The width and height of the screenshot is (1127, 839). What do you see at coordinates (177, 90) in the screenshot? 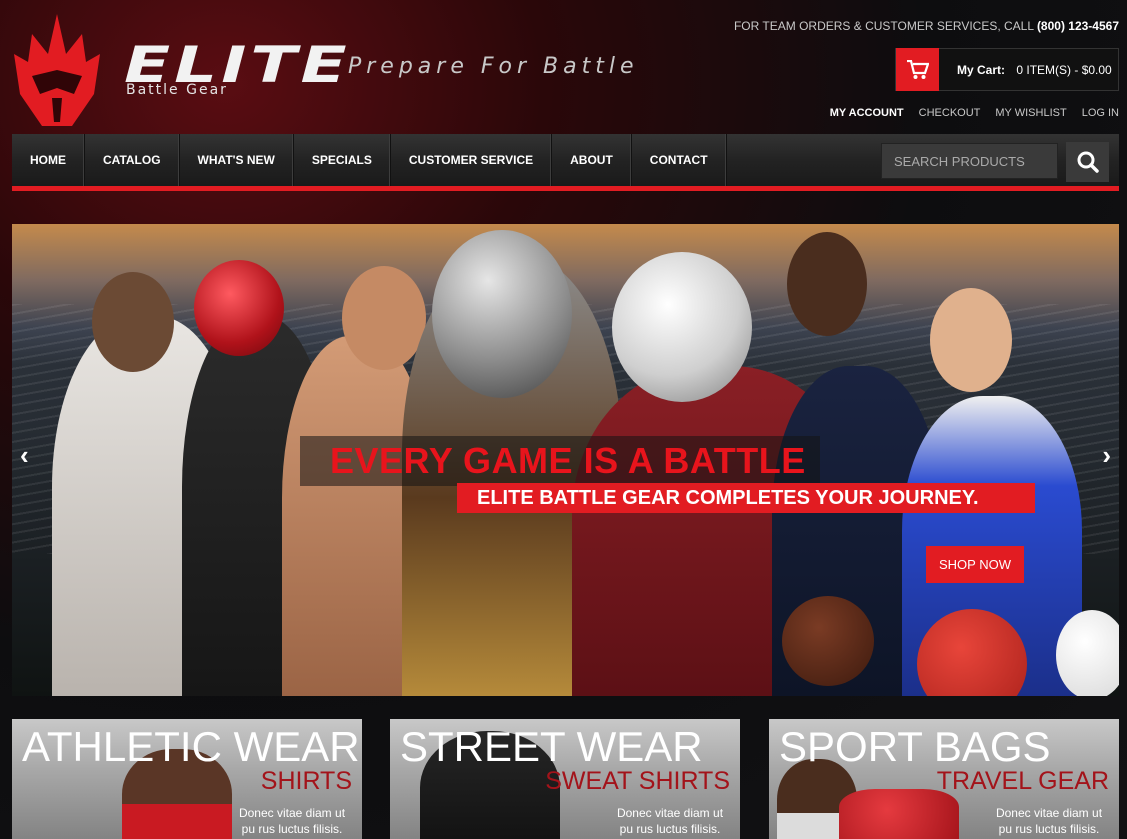
I see `brand-sub: Battle Gear` at bounding box center [177, 90].